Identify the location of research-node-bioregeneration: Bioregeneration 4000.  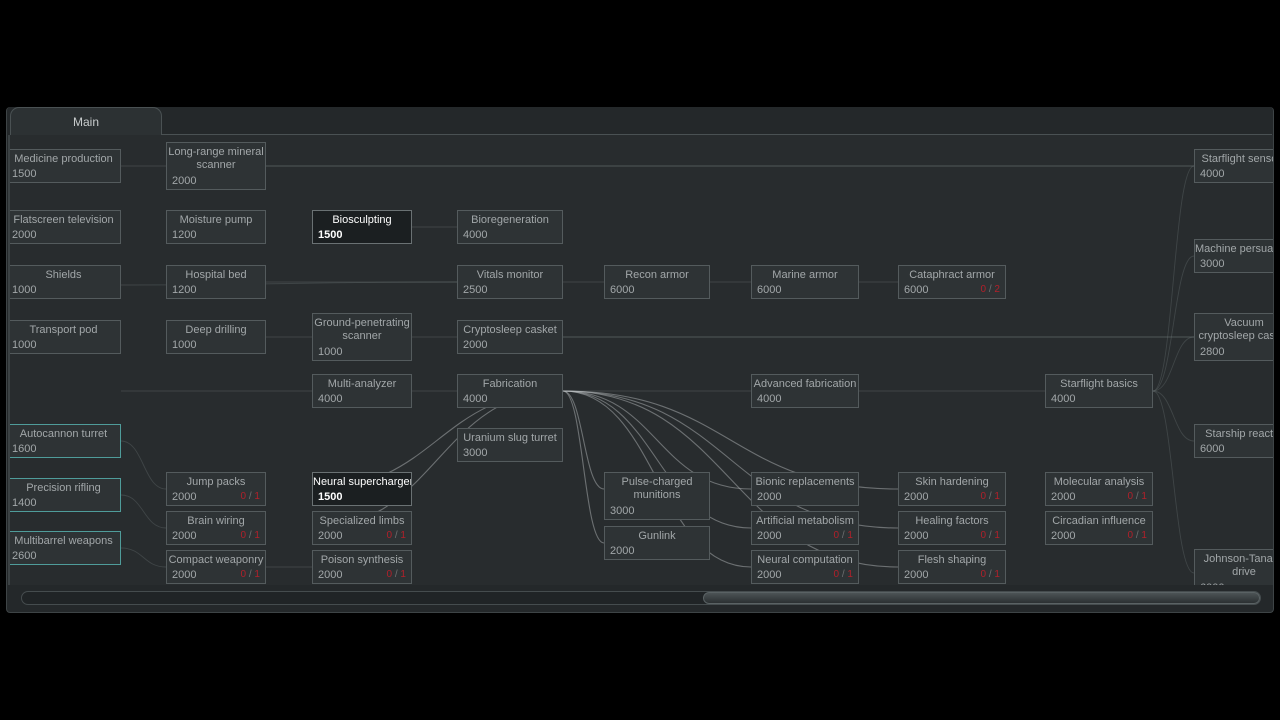
(510, 227).